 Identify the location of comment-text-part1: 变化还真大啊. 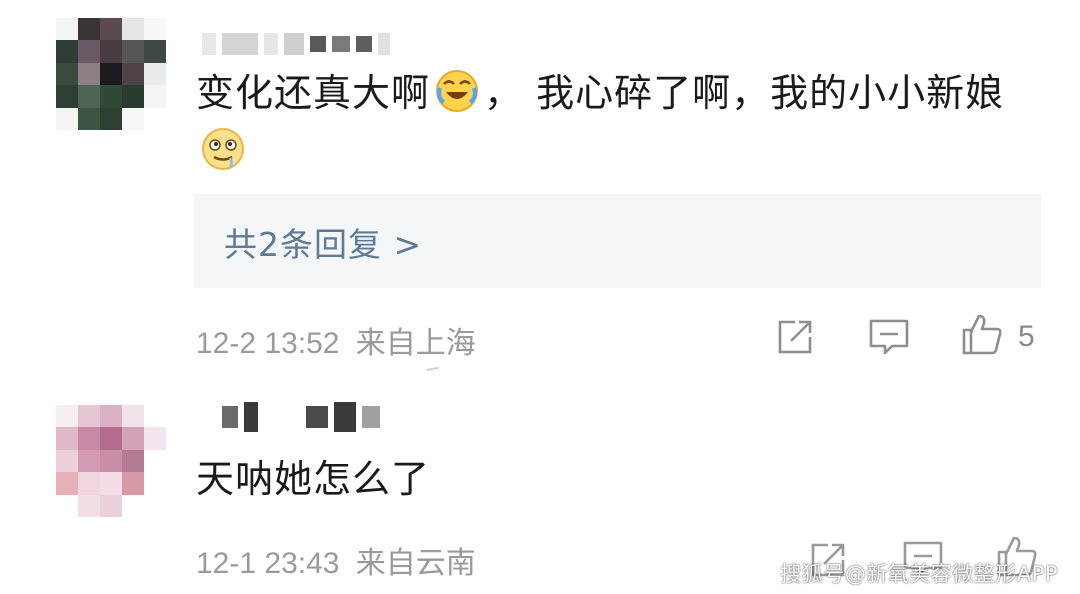
(313, 93).